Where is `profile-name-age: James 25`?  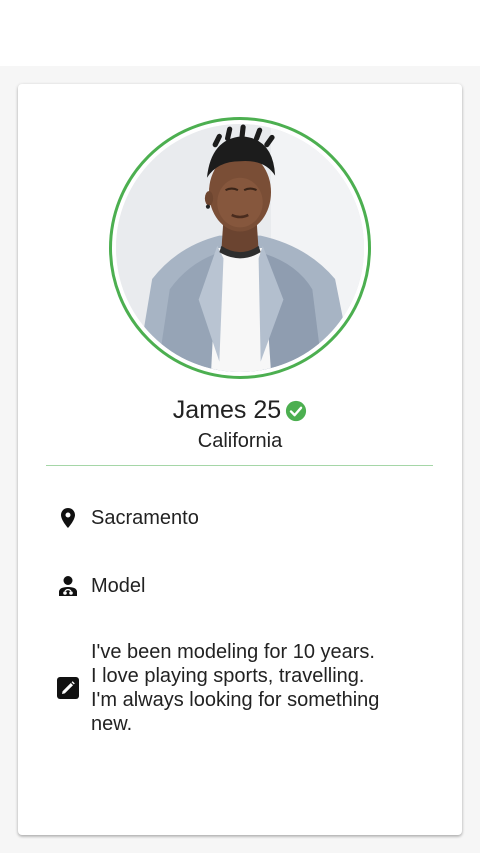 profile-name-age: James 25 is located at coordinates (227, 410).